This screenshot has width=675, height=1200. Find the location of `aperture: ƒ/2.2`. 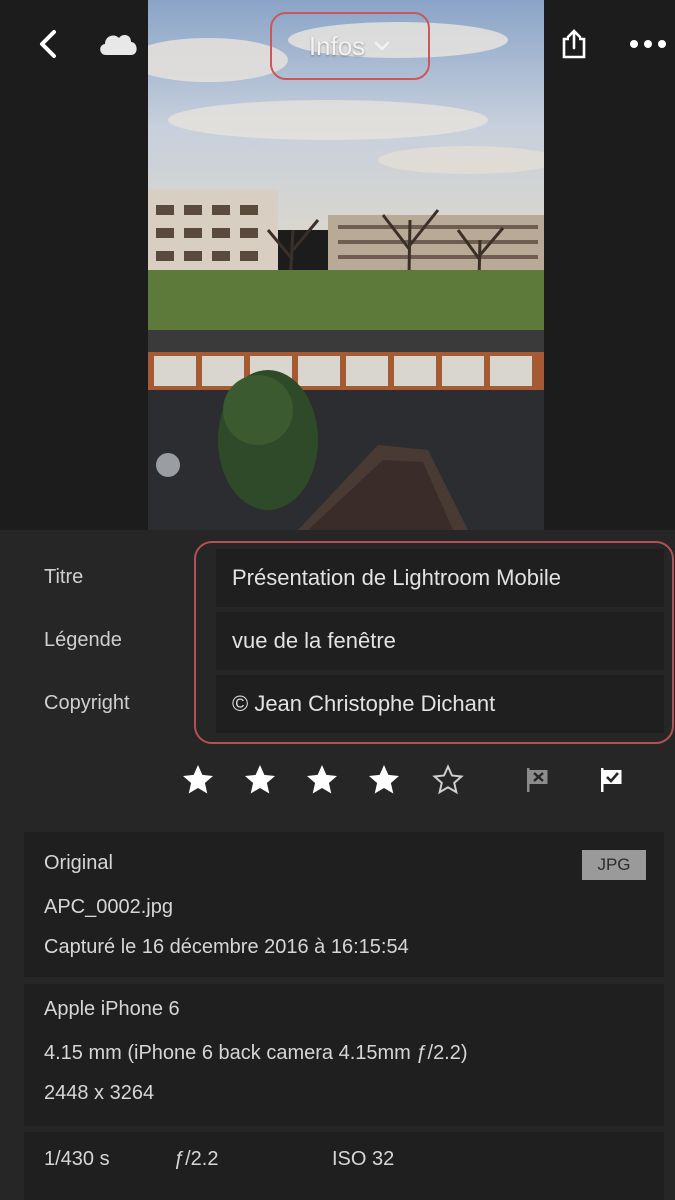

aperture: ƒ/2.2 is located at coordinates (196, 1159).